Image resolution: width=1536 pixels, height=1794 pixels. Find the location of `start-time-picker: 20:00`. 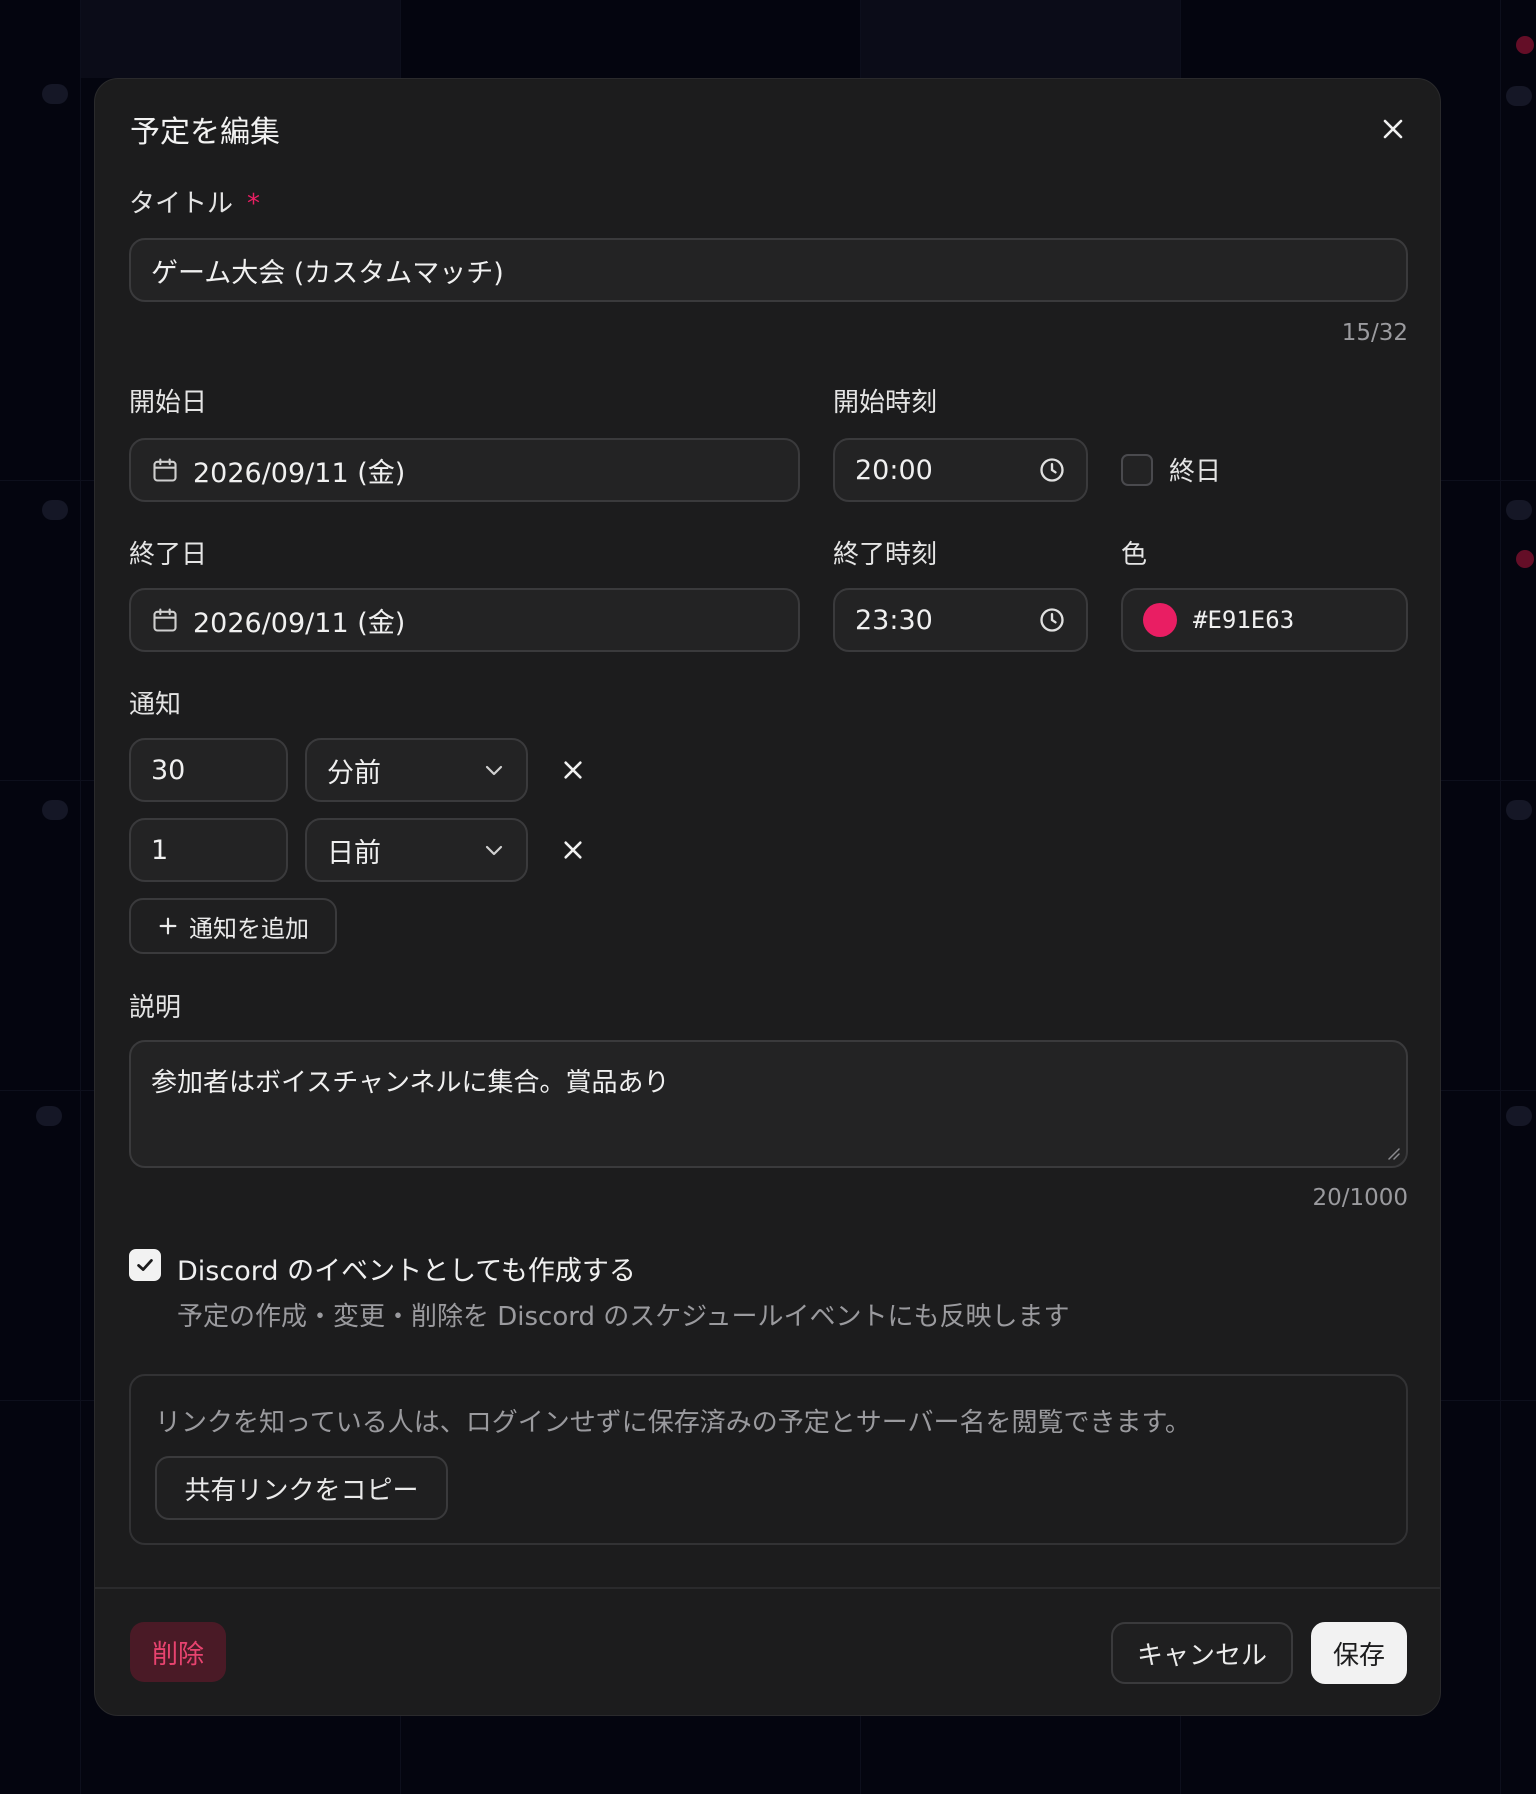

start-time-picker: 20:00 is located at coordinates (960, 470).